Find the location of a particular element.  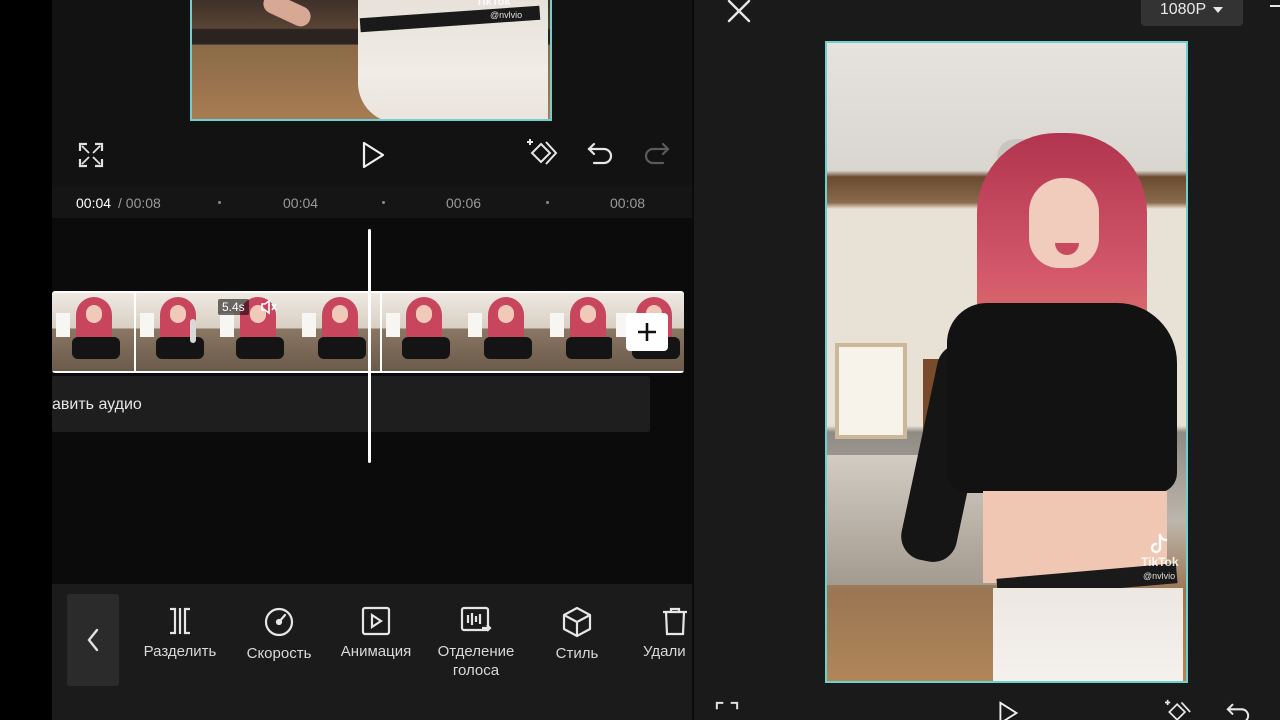

preview-play-button is located at coordinates (1008, 710).